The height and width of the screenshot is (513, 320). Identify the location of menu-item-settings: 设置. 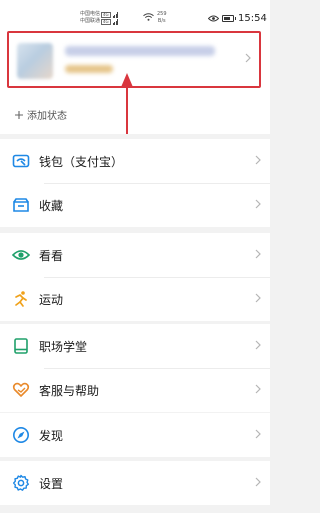
(135, 483).